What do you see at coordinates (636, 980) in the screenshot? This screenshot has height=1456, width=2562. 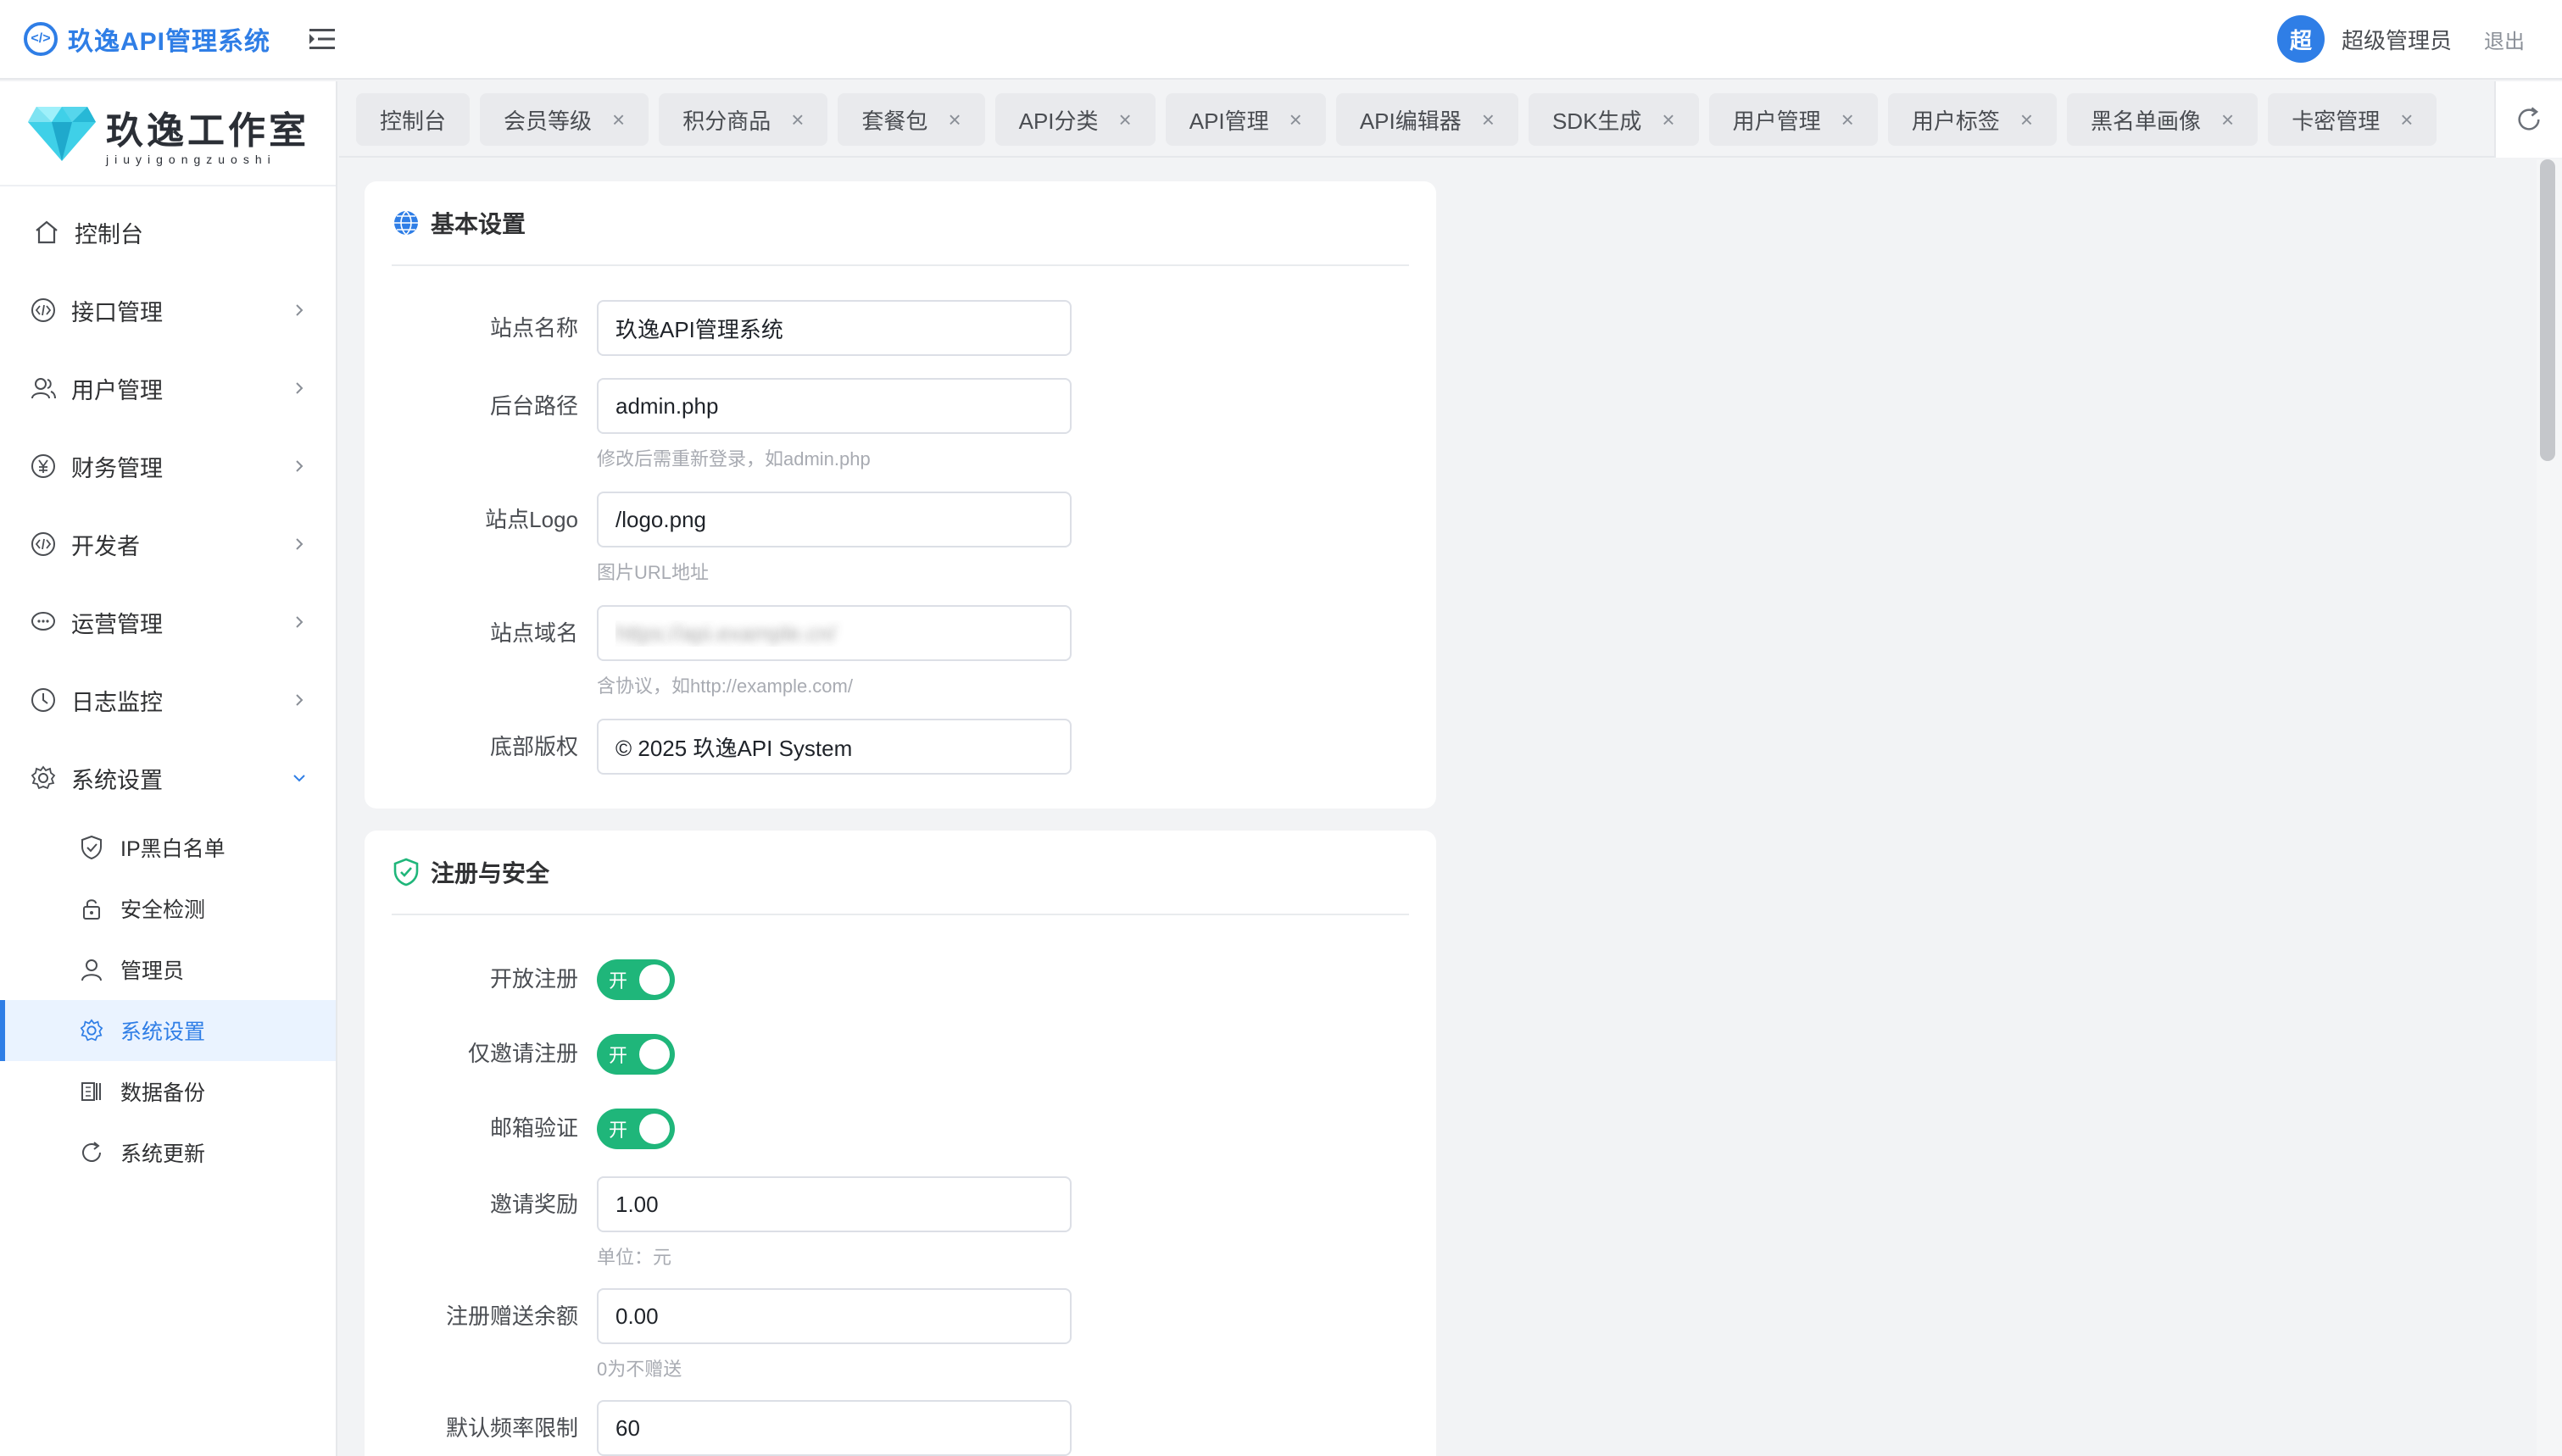 I see `open-registration-toggle: 开` at bounding box center [636, 980].